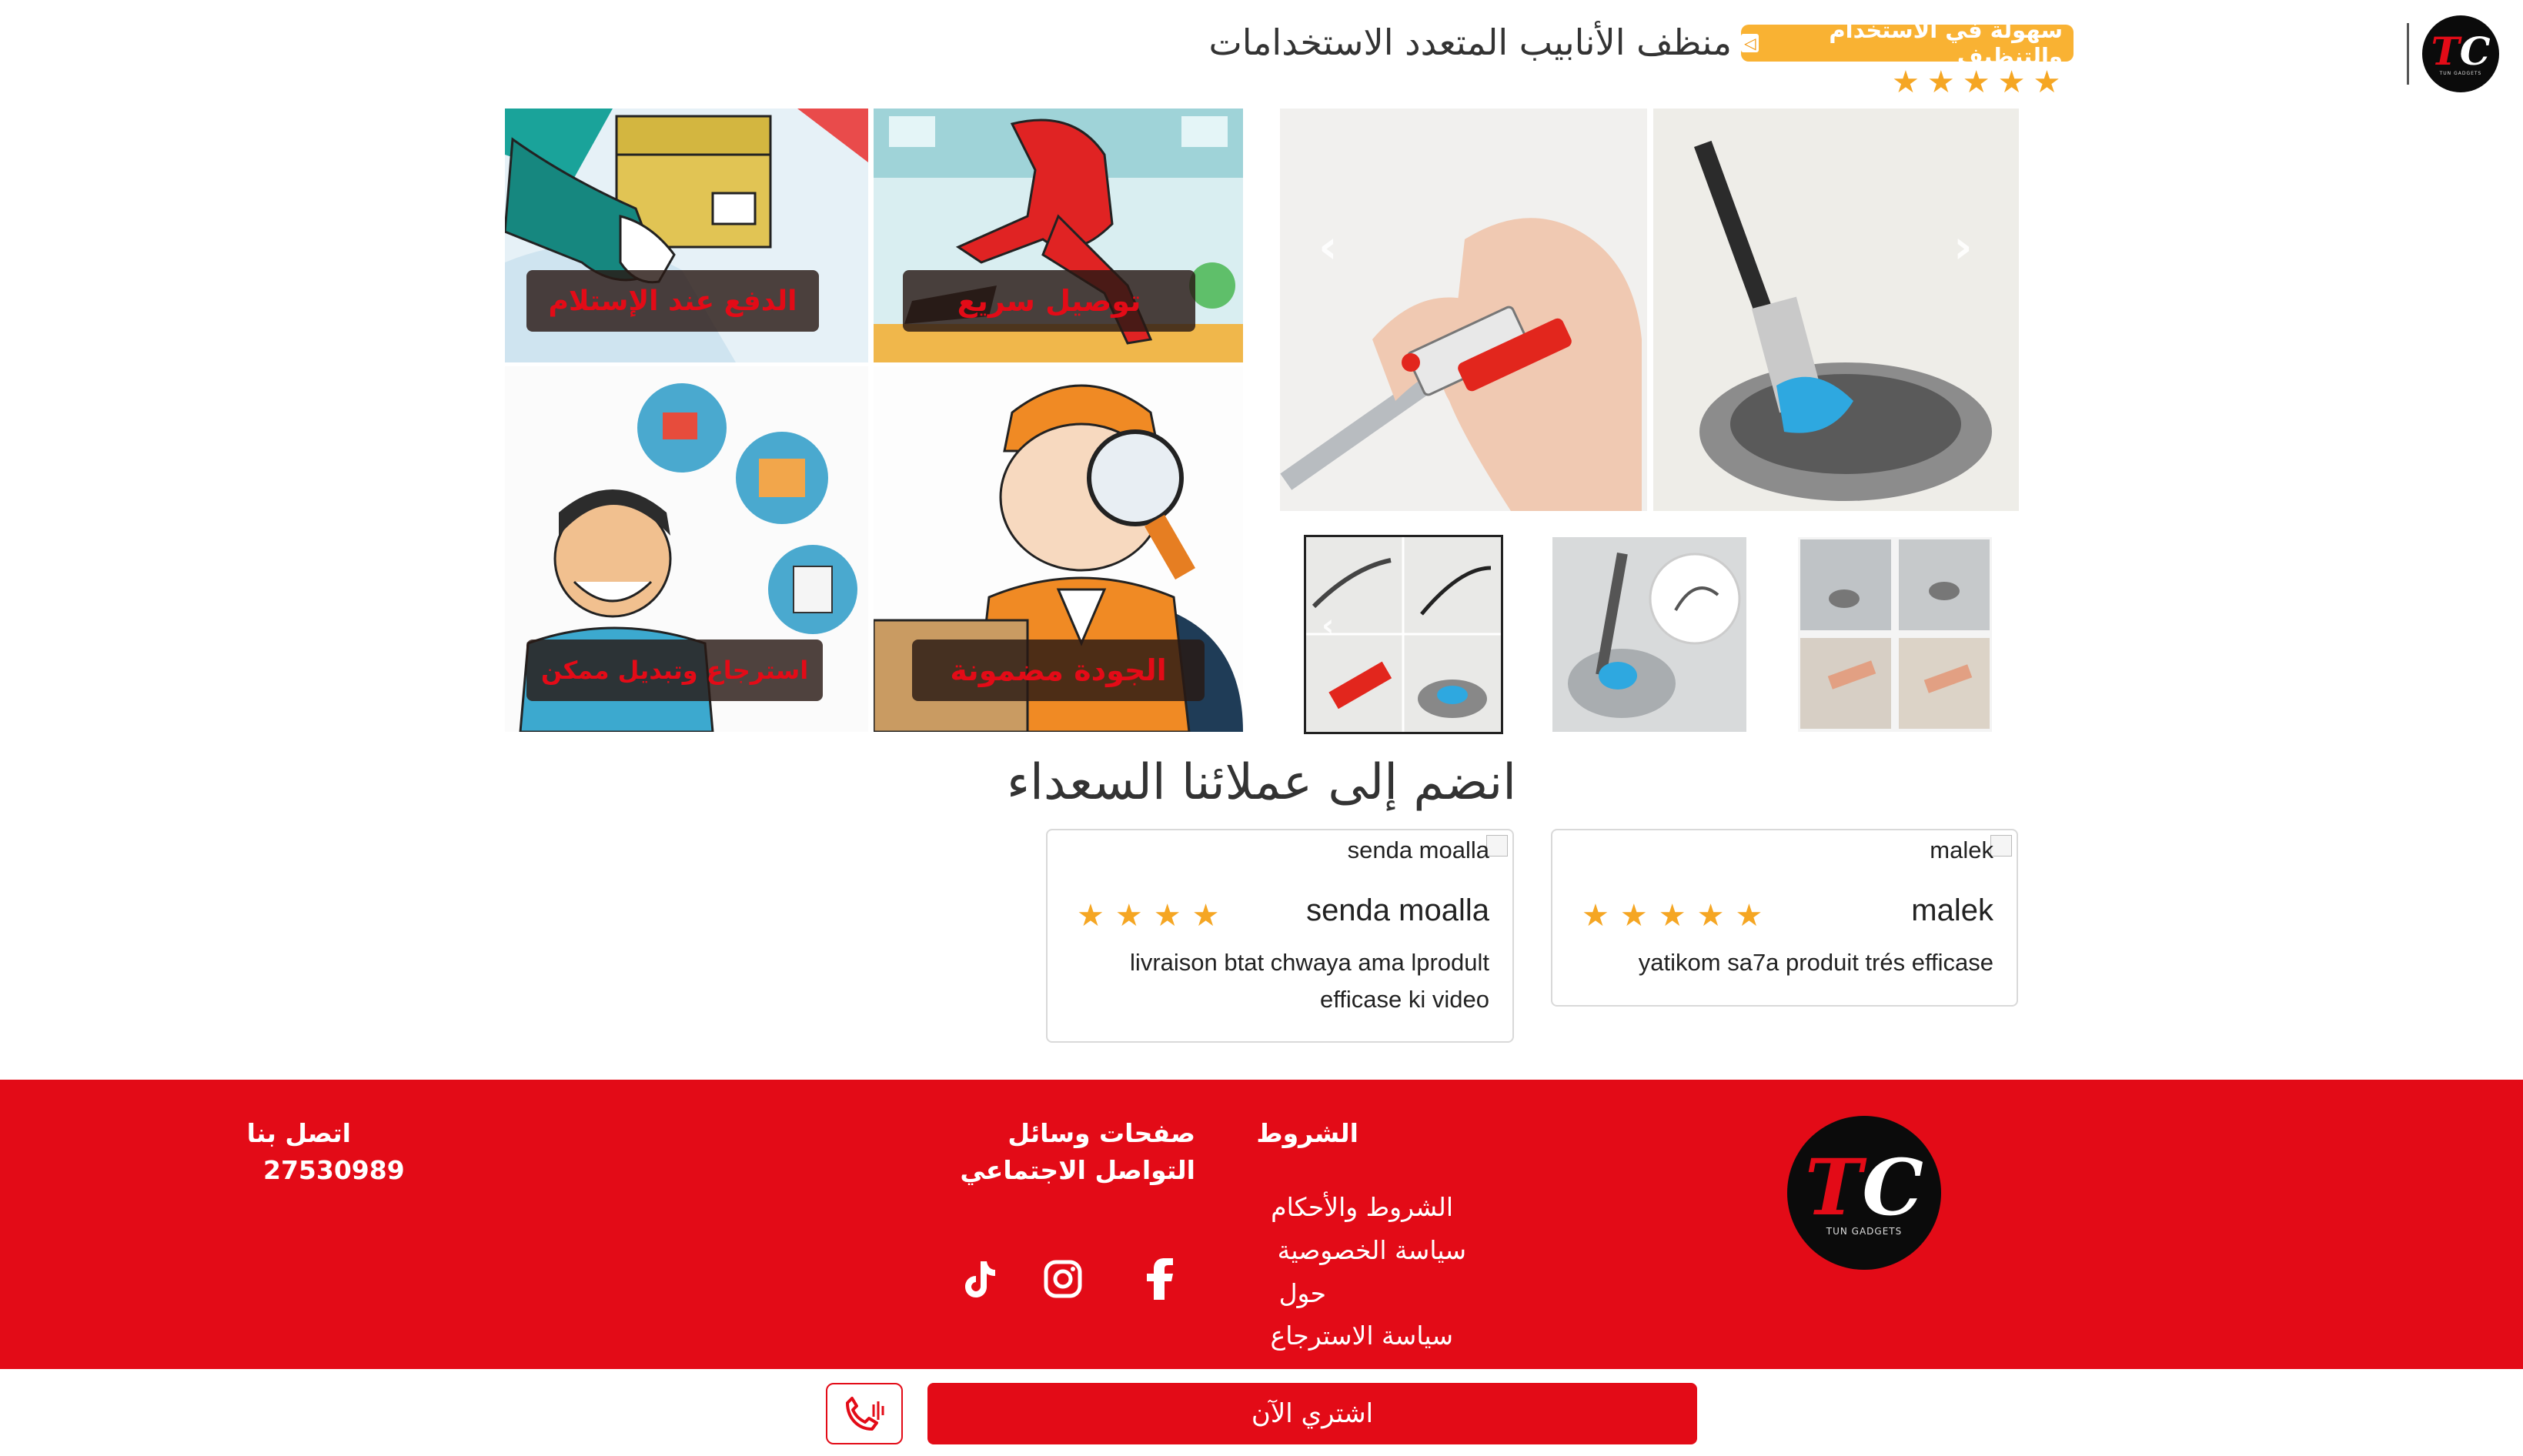 The width and height of the screenshot is (2523, 1456). Describe the element at coordinates (1058, 235) in the screenshot. I see `promo-tile-fast-delivery: توصيل سريع` at that location.